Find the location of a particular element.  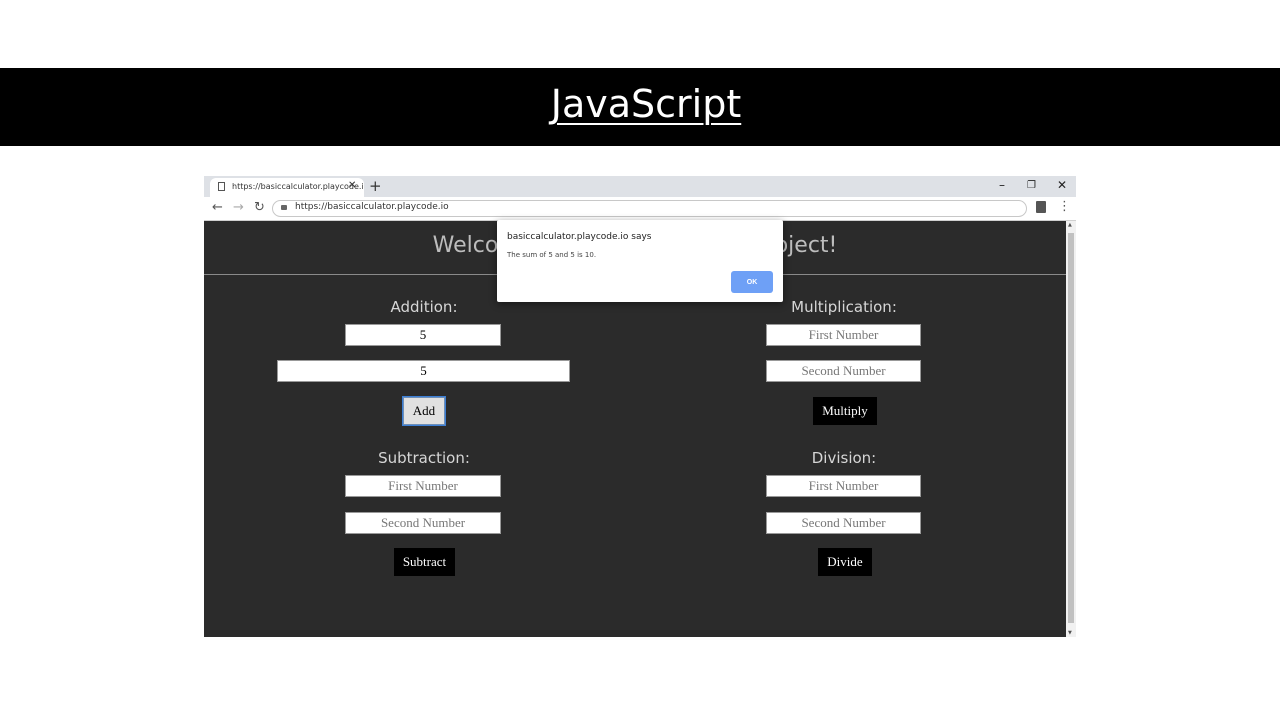

back-arrow-icon: ← is located at coordinates (217, 207).